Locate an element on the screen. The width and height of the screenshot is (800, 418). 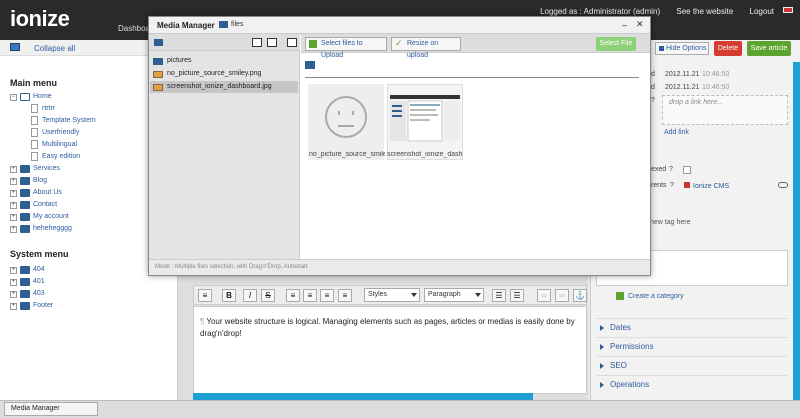
align-justify-button: ≡ is located at coordinates (345, 295).